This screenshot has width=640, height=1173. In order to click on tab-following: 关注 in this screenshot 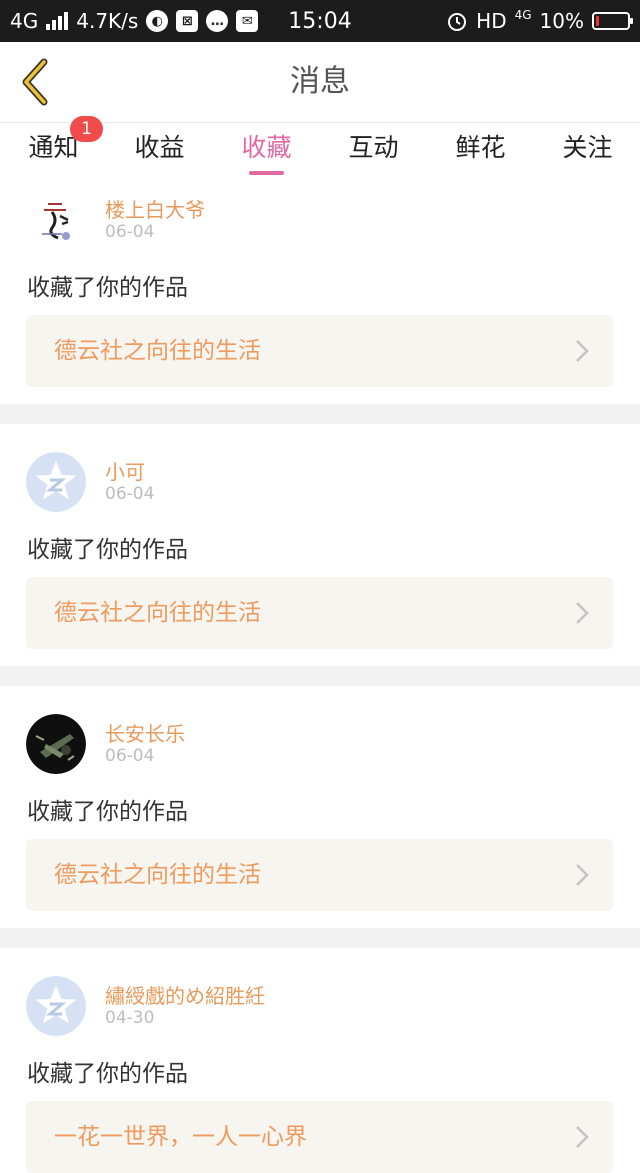, I will do `click(587, 152)`.